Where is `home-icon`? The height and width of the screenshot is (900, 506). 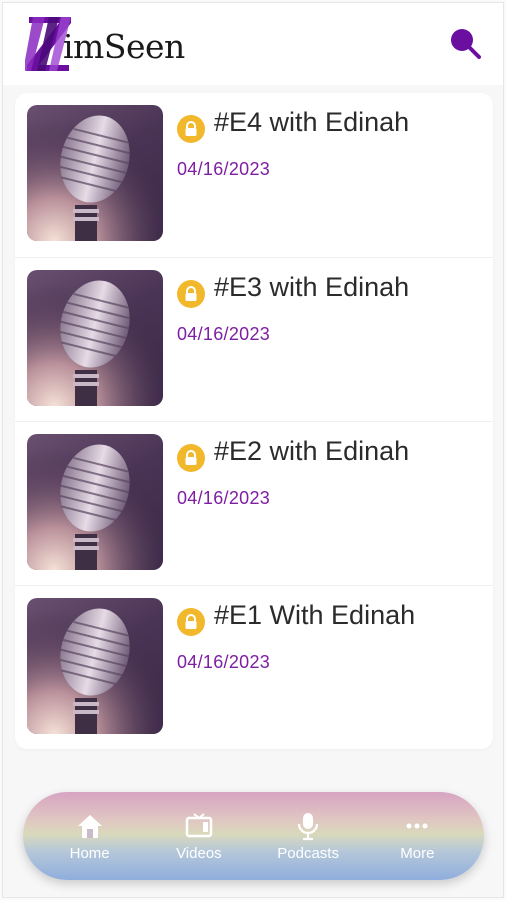 home-icon is located at coordinates (90, 826).